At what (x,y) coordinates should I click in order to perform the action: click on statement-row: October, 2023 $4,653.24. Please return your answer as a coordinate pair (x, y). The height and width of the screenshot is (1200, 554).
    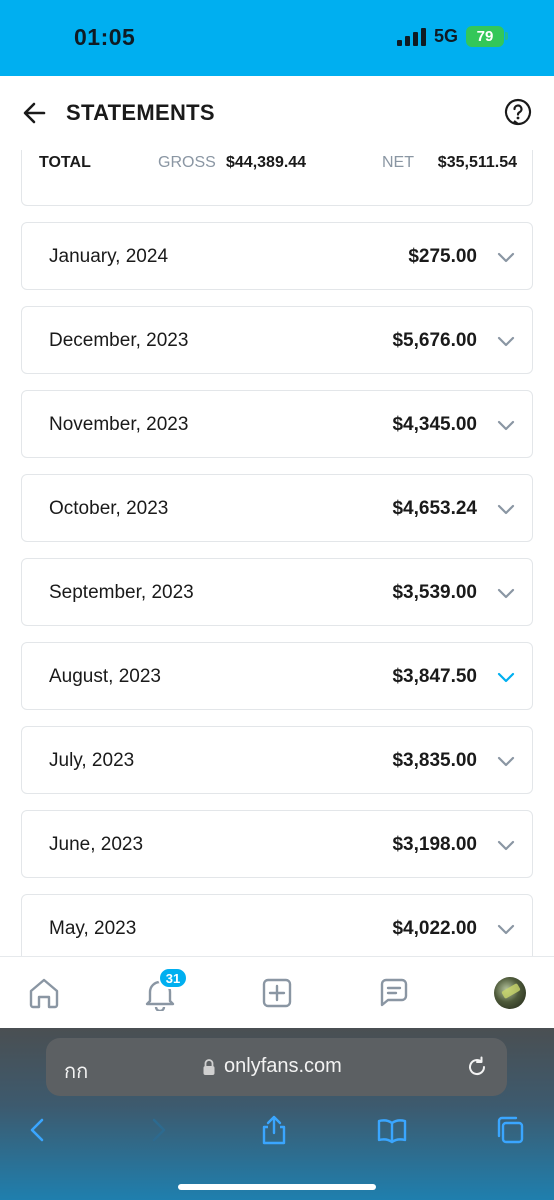
    Looking at the image, I should click on (277, 508).